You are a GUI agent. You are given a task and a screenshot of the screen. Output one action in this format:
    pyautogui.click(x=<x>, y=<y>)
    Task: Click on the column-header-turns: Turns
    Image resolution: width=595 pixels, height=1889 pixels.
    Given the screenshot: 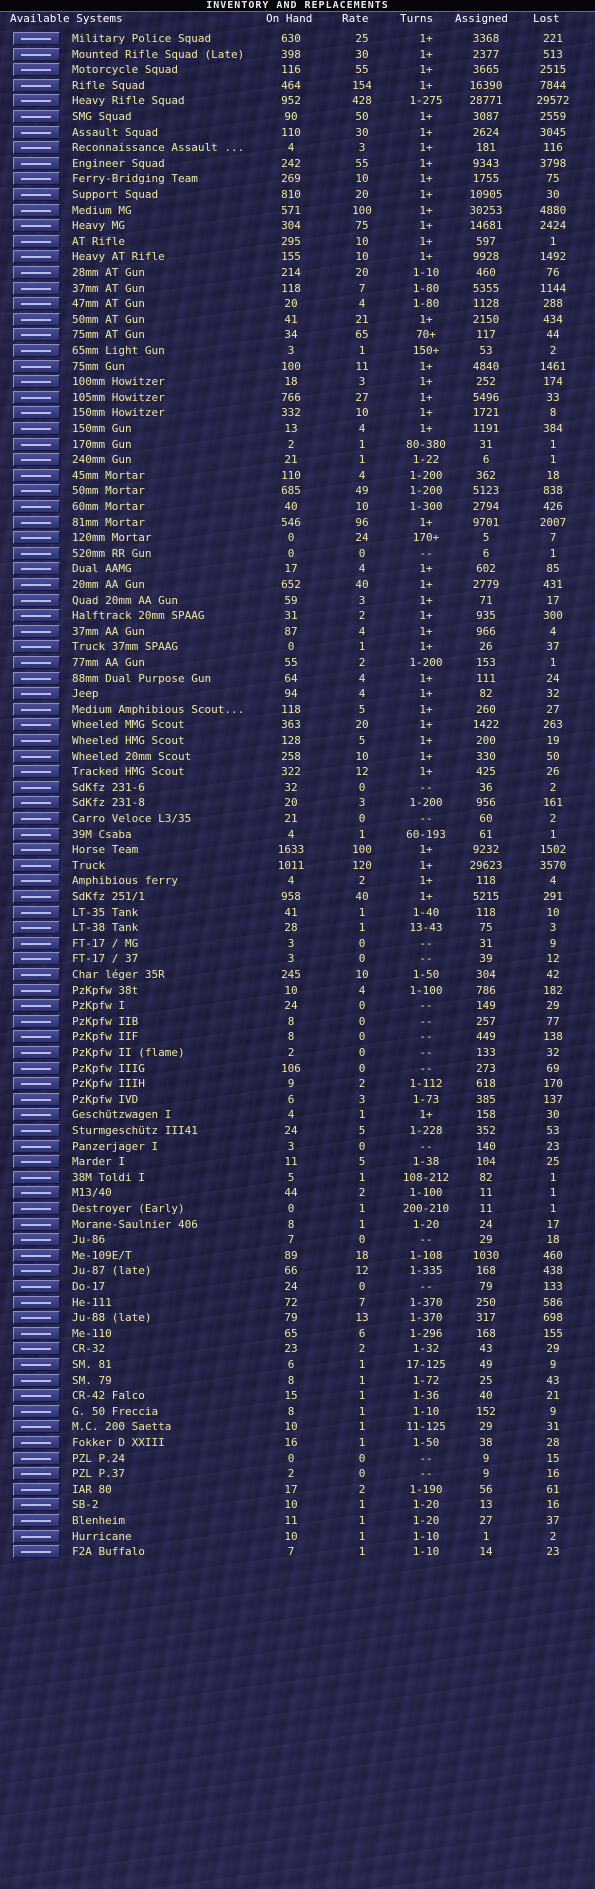 What is the action you would take?
    pyautogui.click(x=425, y=19)
    